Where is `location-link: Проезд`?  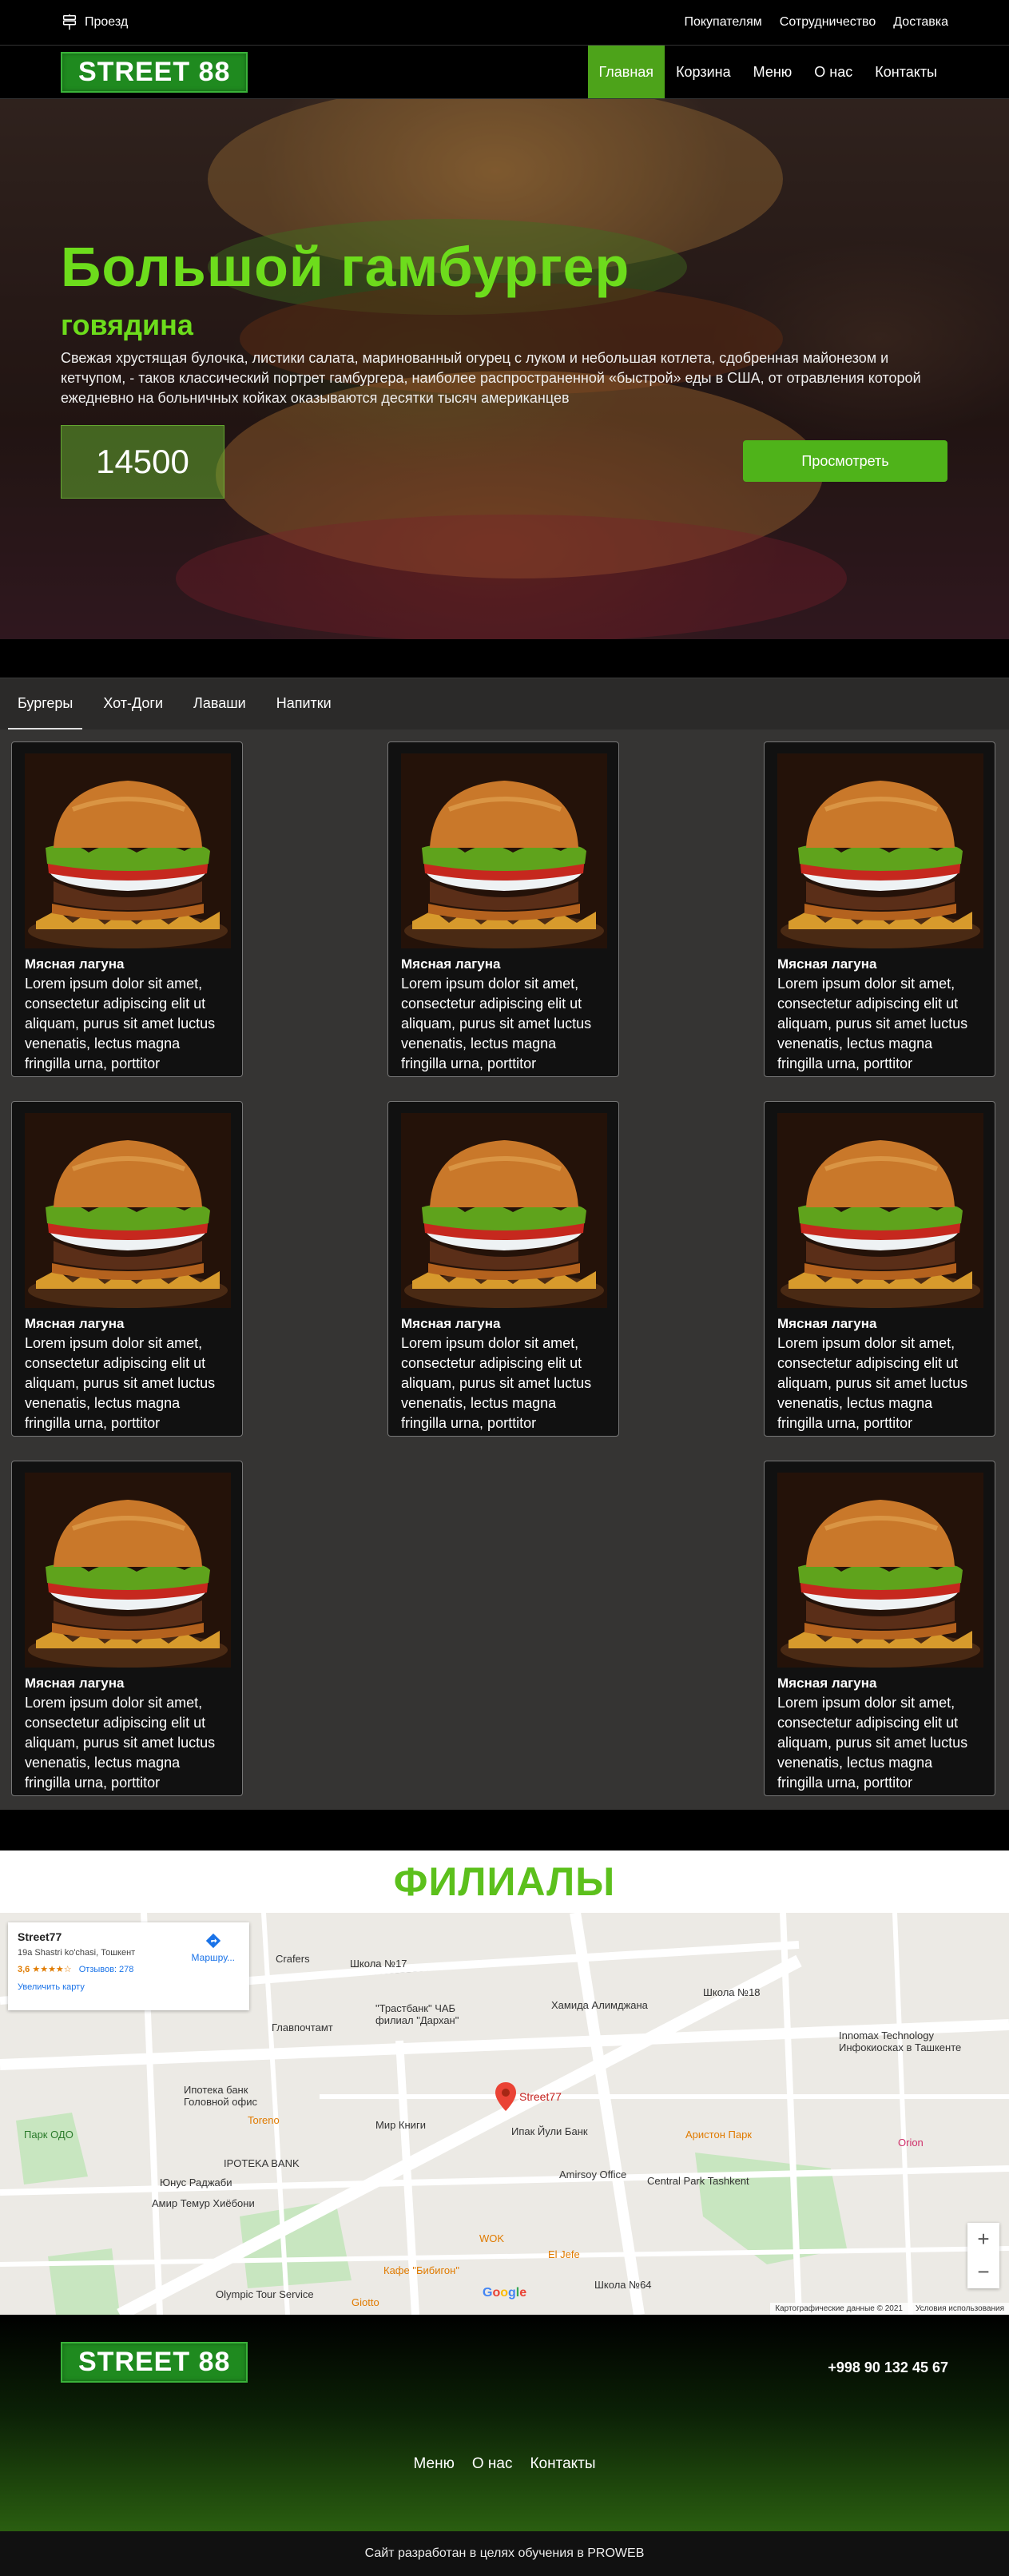 location-link: Проезд is located at coordinates (94, 22).